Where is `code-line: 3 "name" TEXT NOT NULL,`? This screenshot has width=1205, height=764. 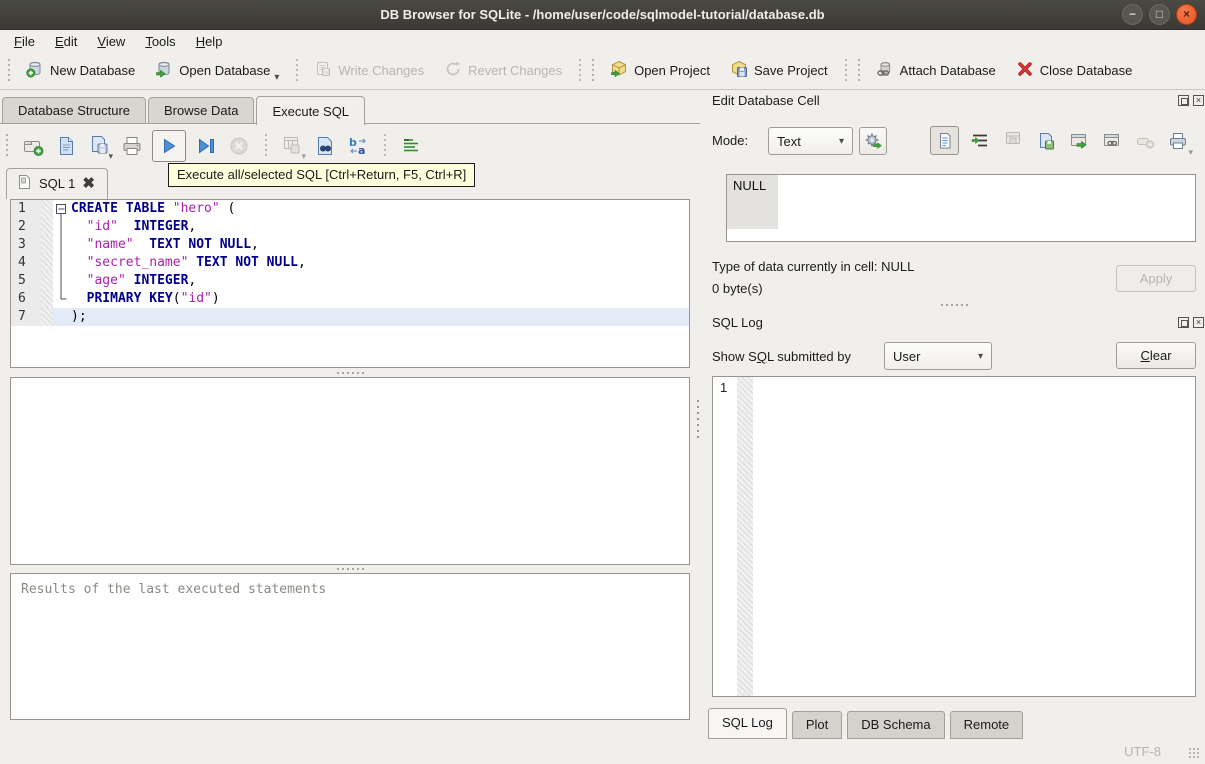
code-line: 3 "name" TEXT NOT NULL, is located at coordinates (350, 245).